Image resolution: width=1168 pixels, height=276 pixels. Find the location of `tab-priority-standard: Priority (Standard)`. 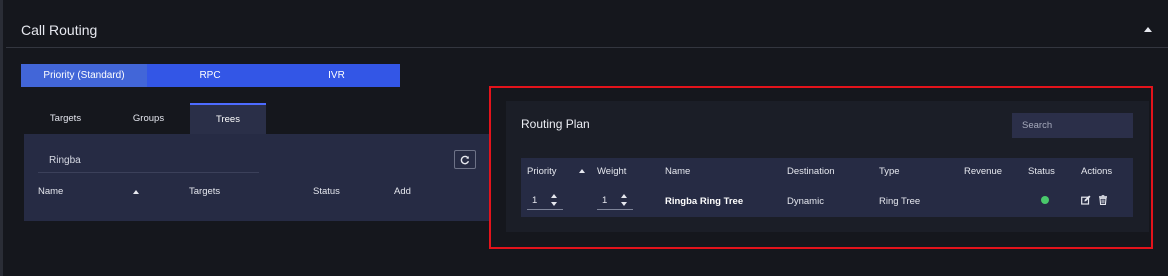

tab-priority-standard: Priority (Standard) is located at coordinates (84, 75).